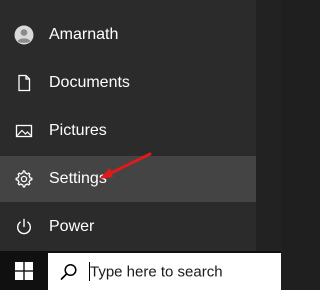  Describe the element at coordinates (24, 35) in the screenshot. I see `user-avatar-icon` at that location.